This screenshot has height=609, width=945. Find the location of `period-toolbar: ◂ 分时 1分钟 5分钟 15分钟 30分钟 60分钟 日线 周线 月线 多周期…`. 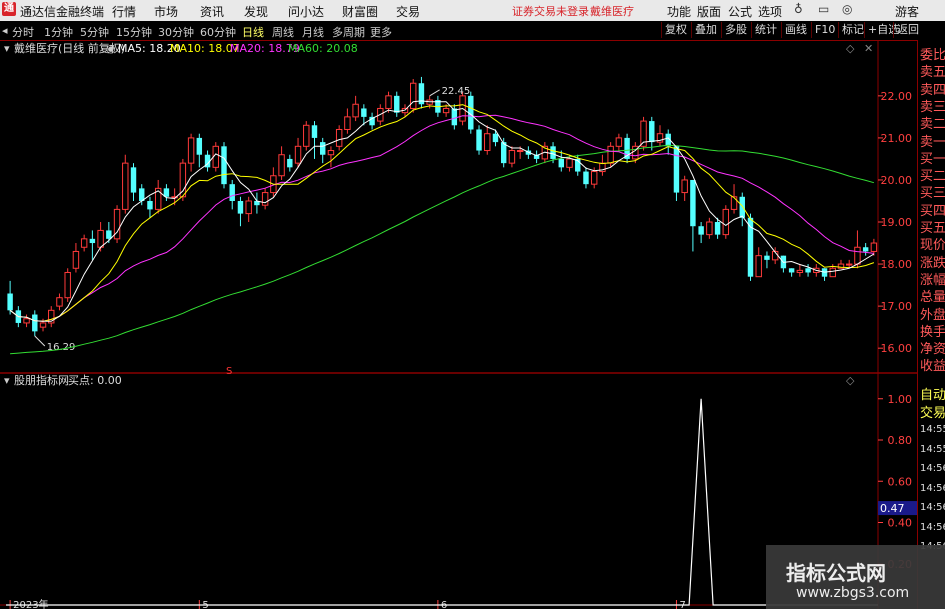

period-toolbar: ◂ 分时 1分钟 5分钟 15分钟 30分钟 60分钟 日线 周线 月线 多周期… is located at coordinates (472, 31).